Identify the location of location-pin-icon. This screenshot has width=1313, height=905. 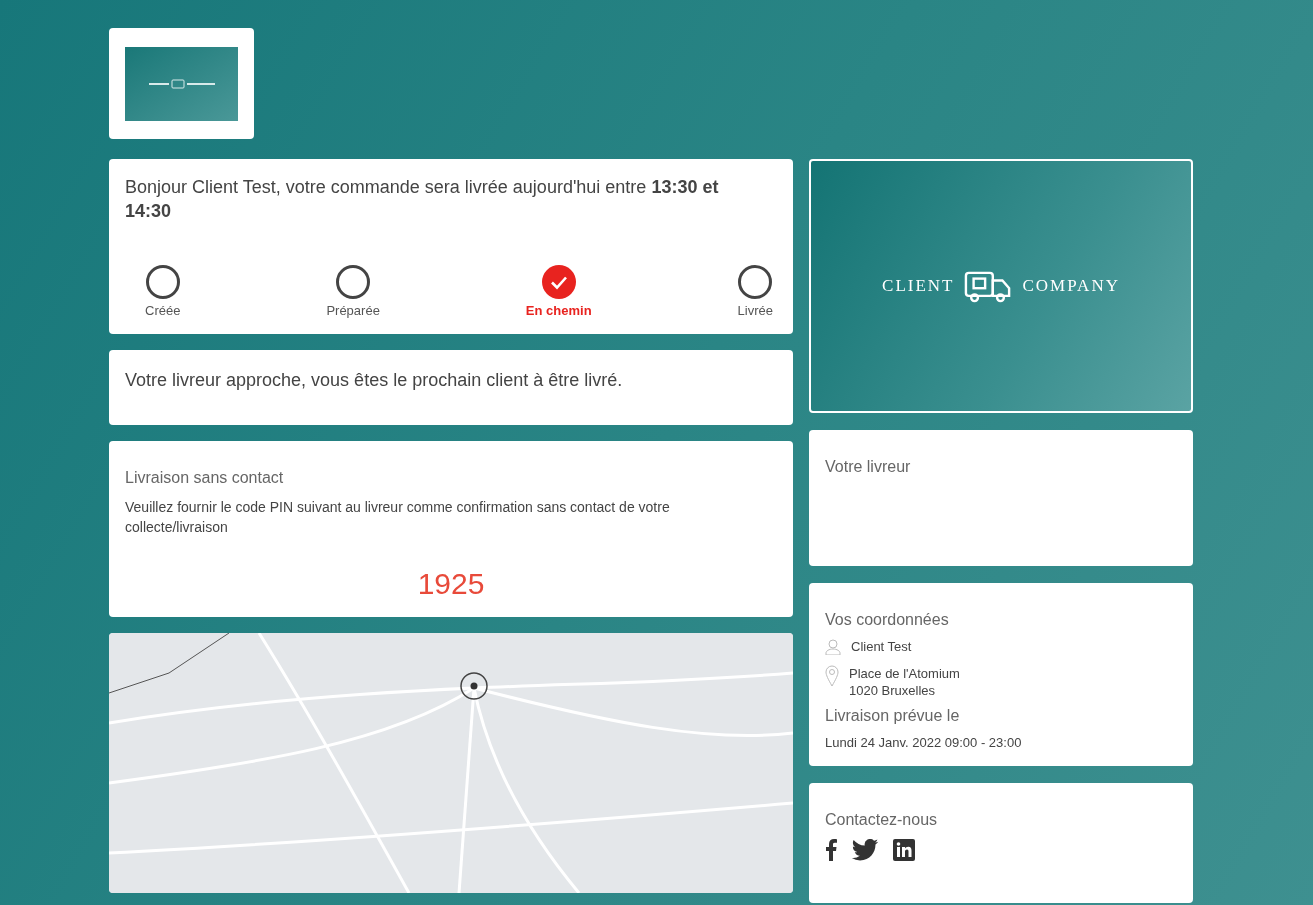
(832, 676).